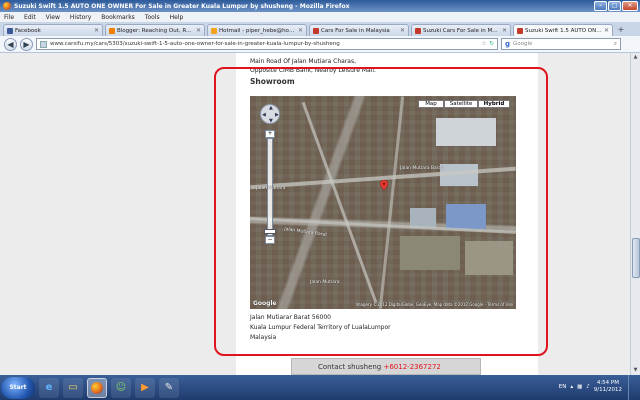  I want to click on facebook-icon, so click(10, 30).